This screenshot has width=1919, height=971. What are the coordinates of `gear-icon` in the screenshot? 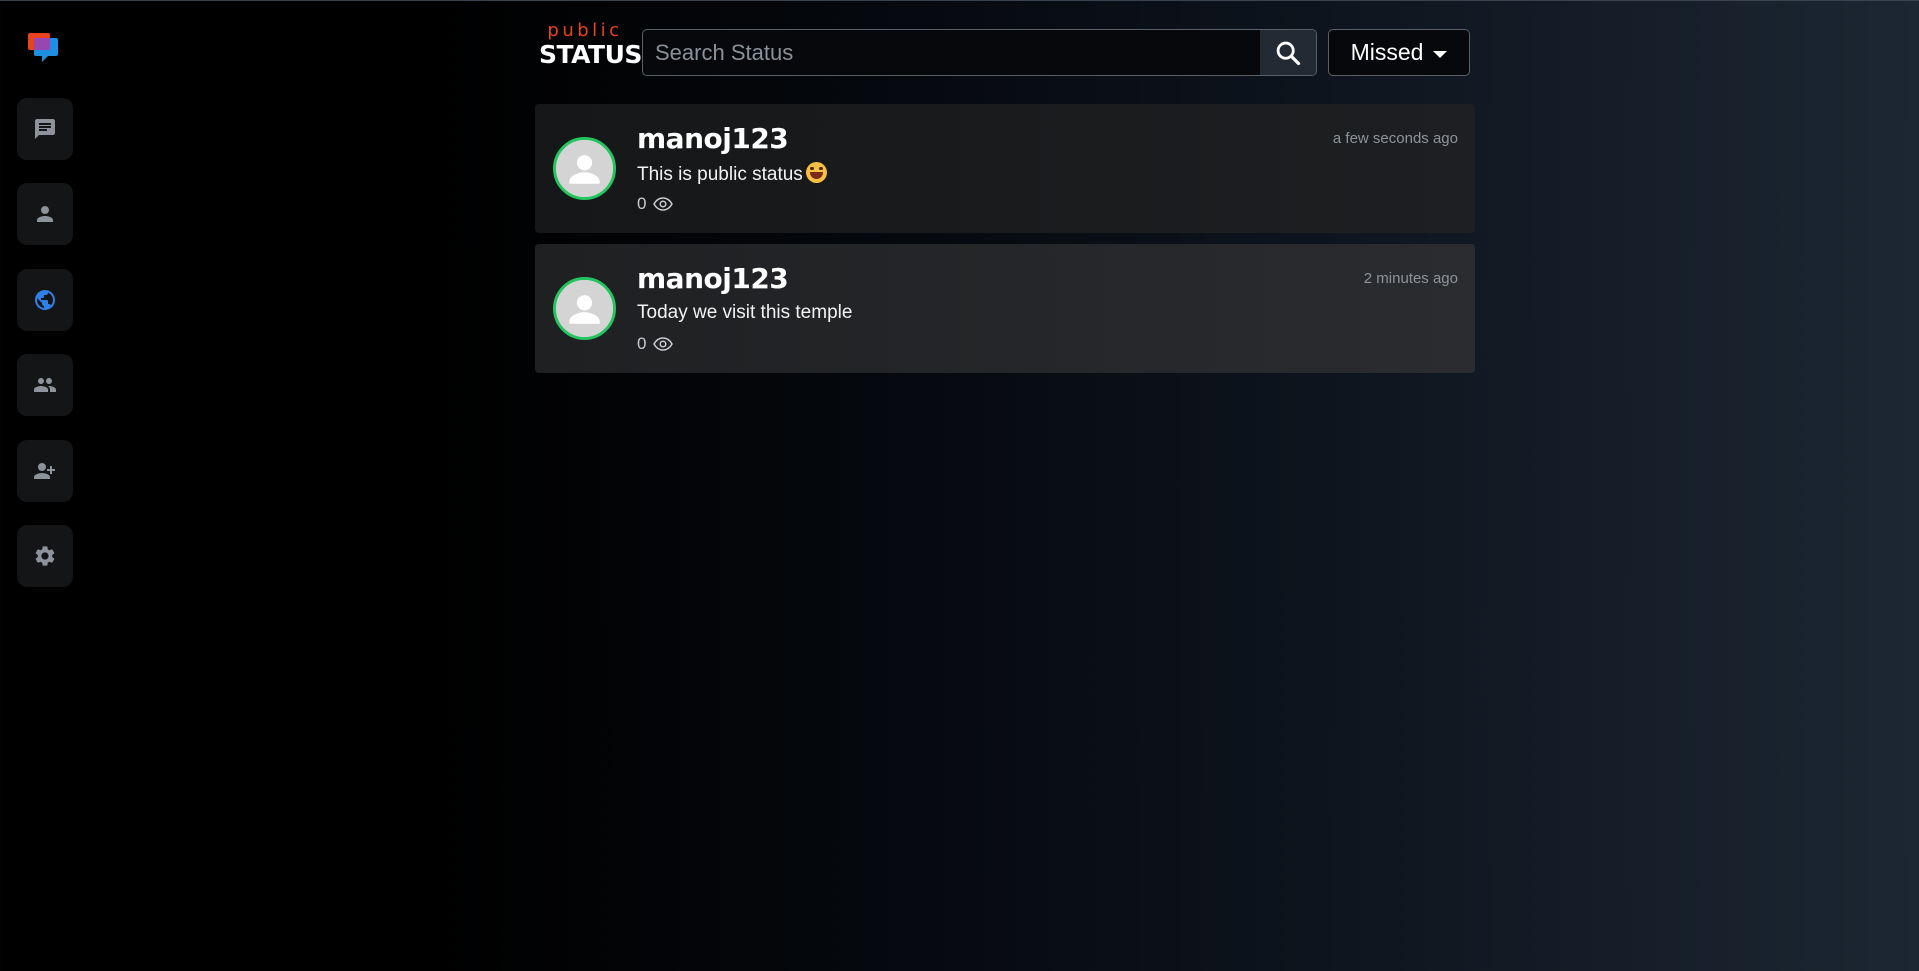 It's located at (45, 556).